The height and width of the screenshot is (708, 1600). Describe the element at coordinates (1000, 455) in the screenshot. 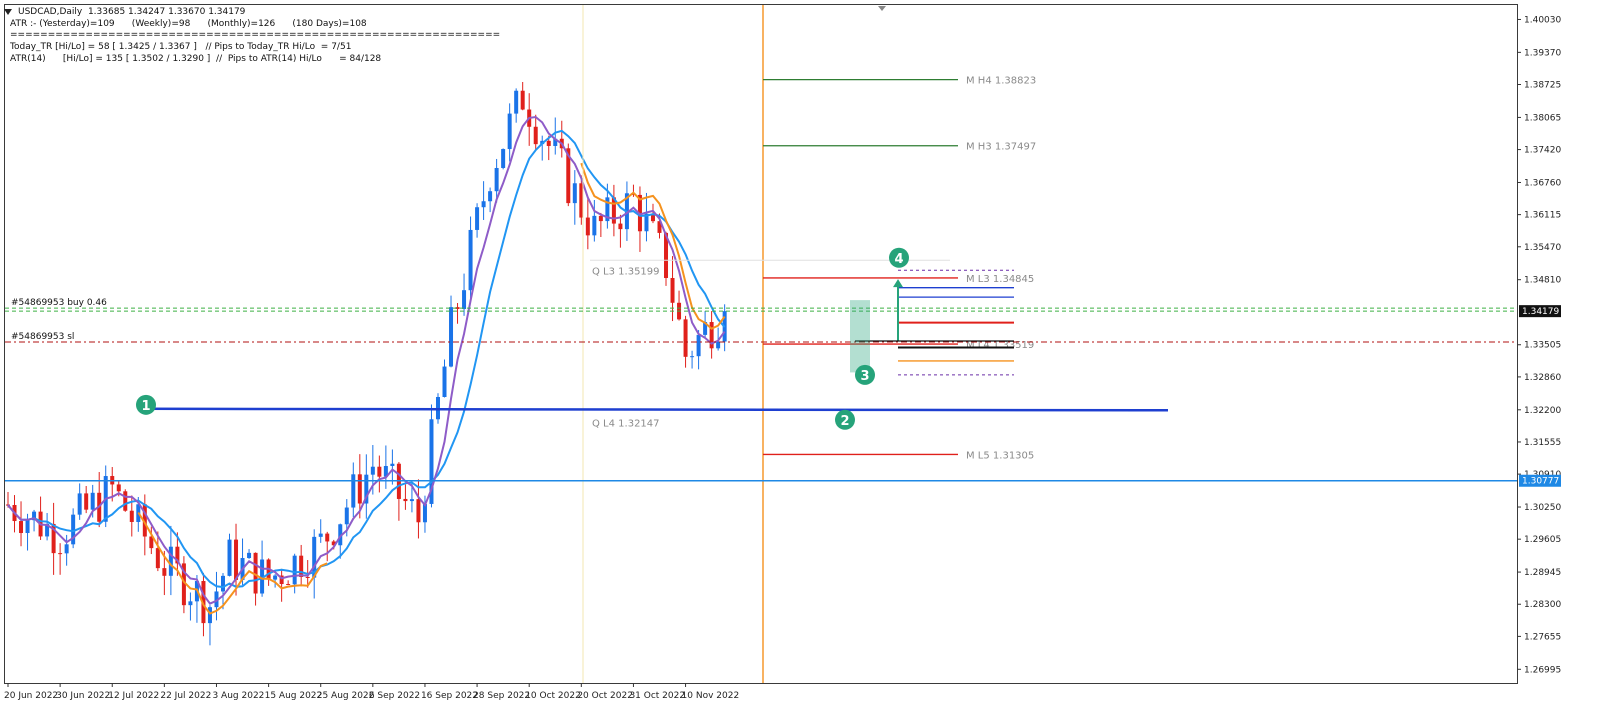

I see `level-label: M L5 1.31305` at that location.